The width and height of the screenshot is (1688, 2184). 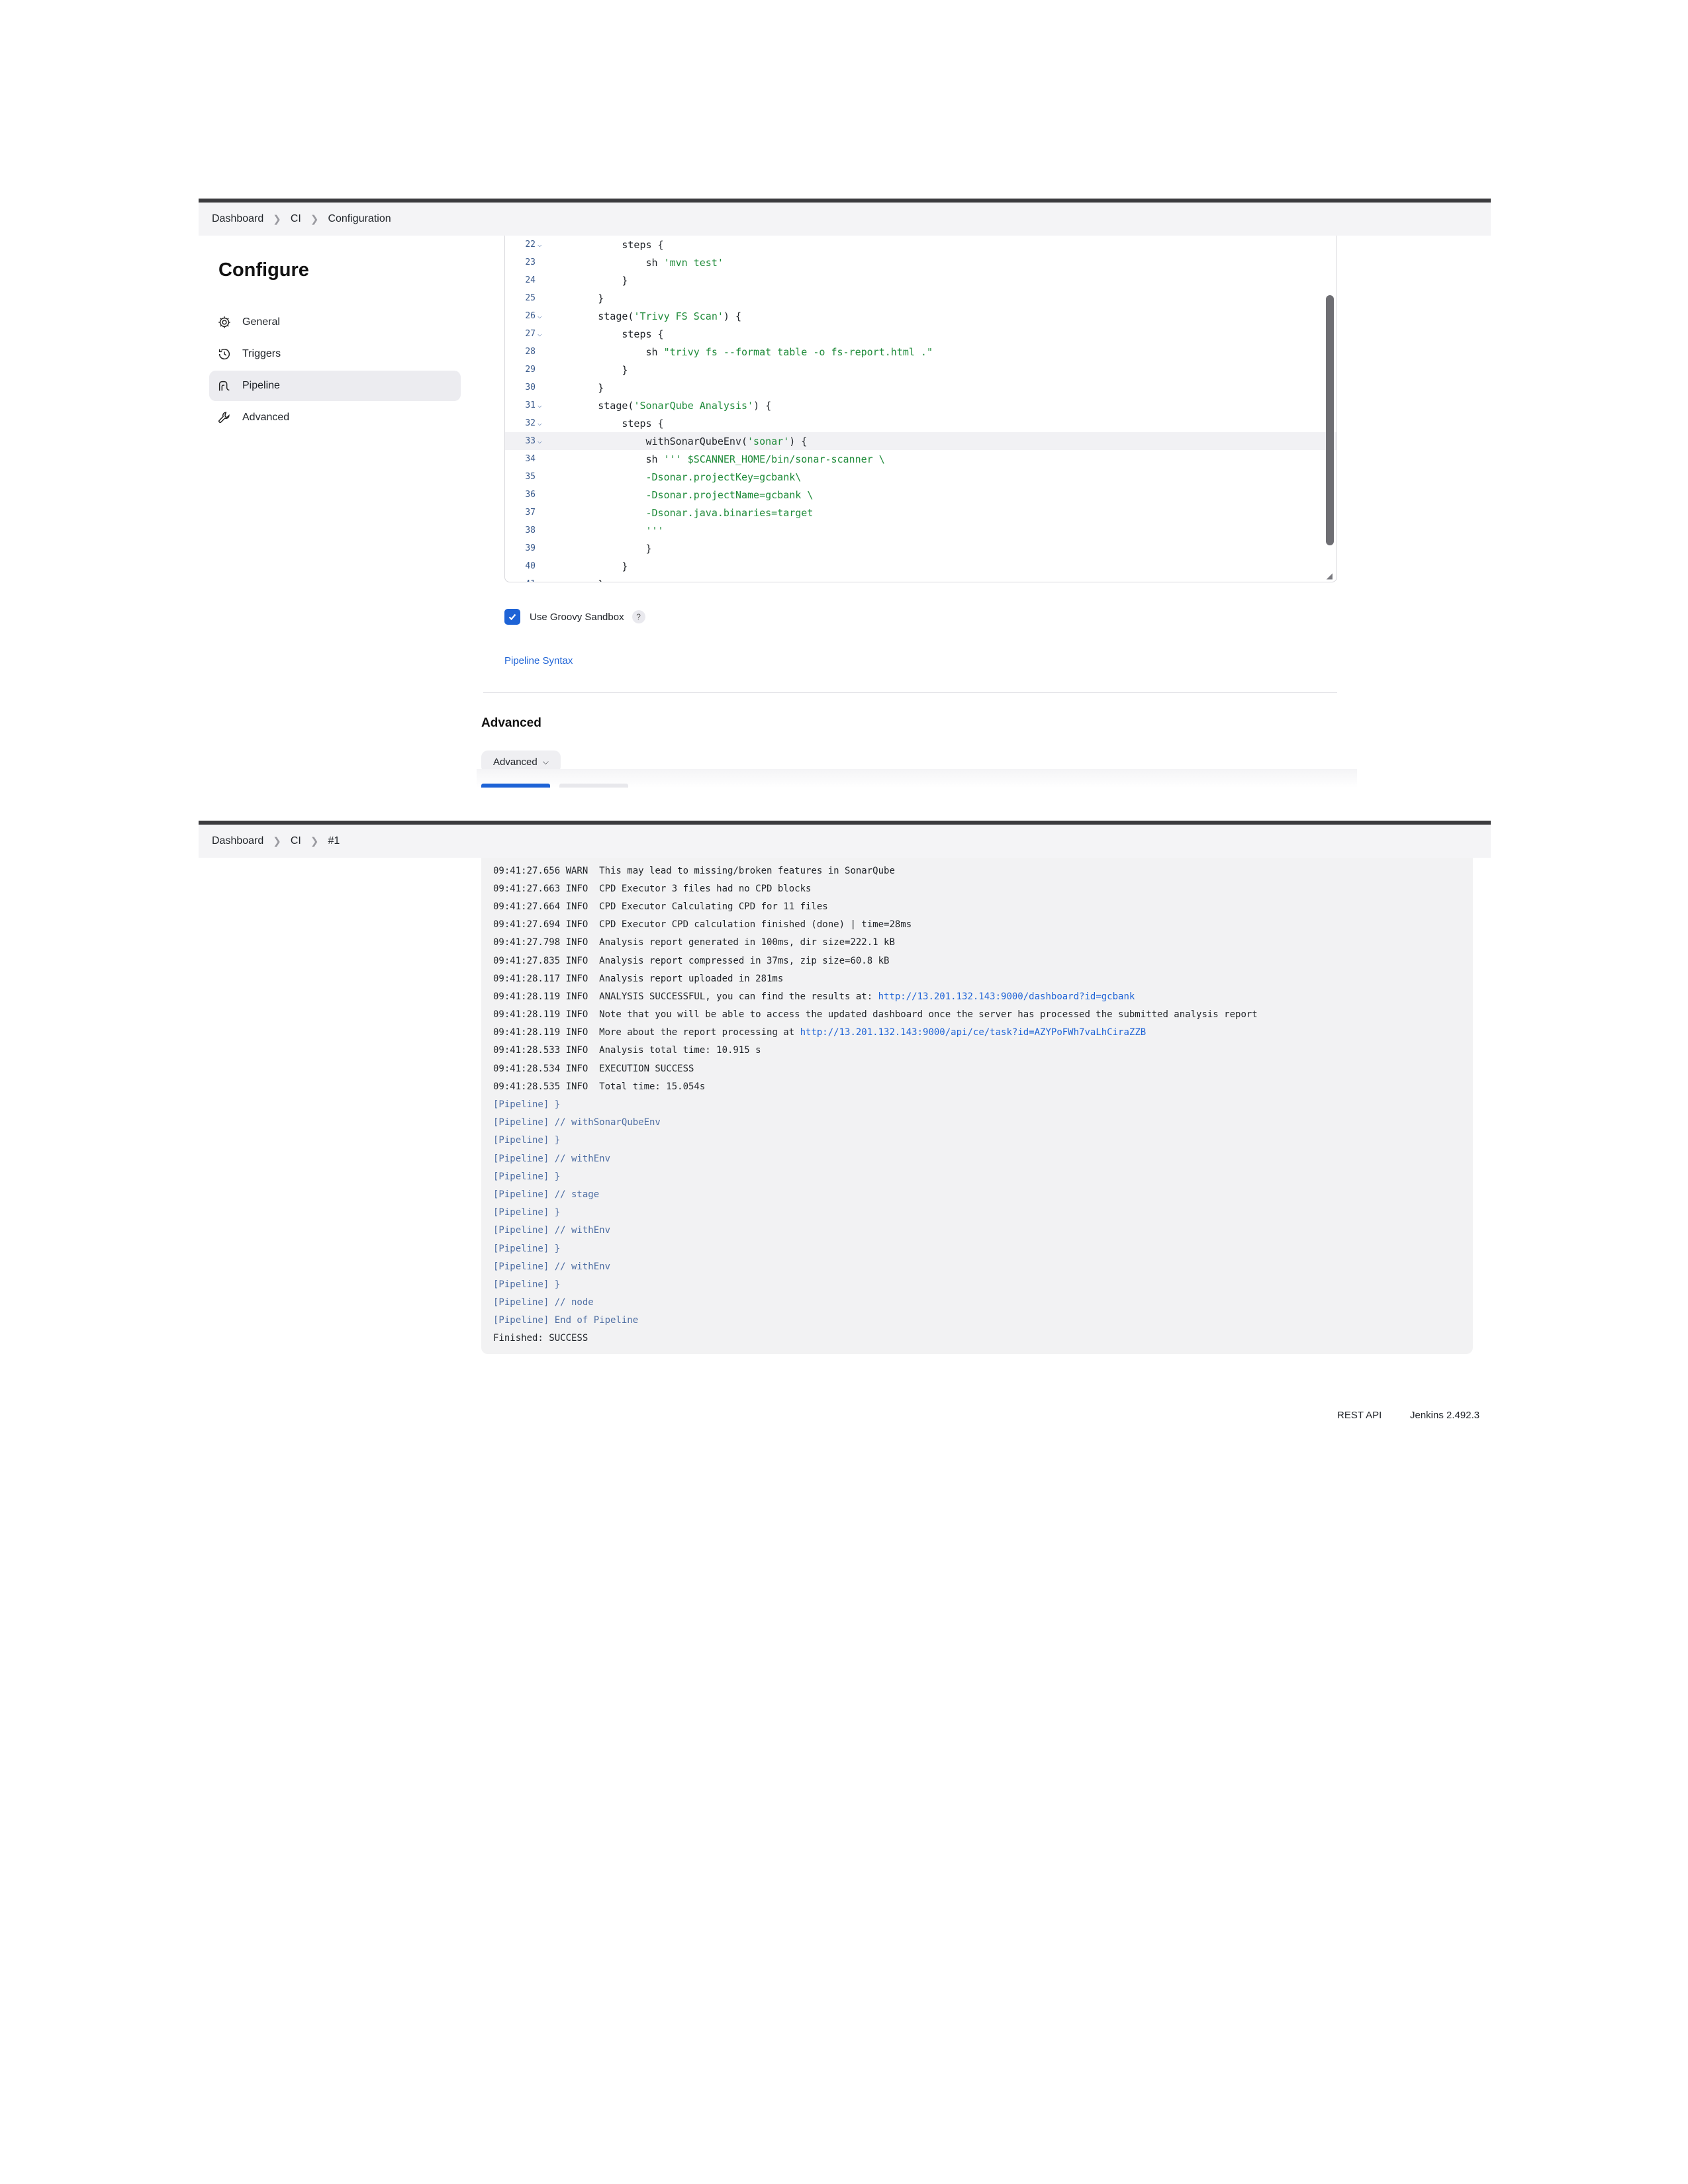 What do you see at coordinates (920, 495) in the screenshot?
I see `code-line: 36 -Dsonar.projectName=gcbank \` at bounding box center [920, 495].